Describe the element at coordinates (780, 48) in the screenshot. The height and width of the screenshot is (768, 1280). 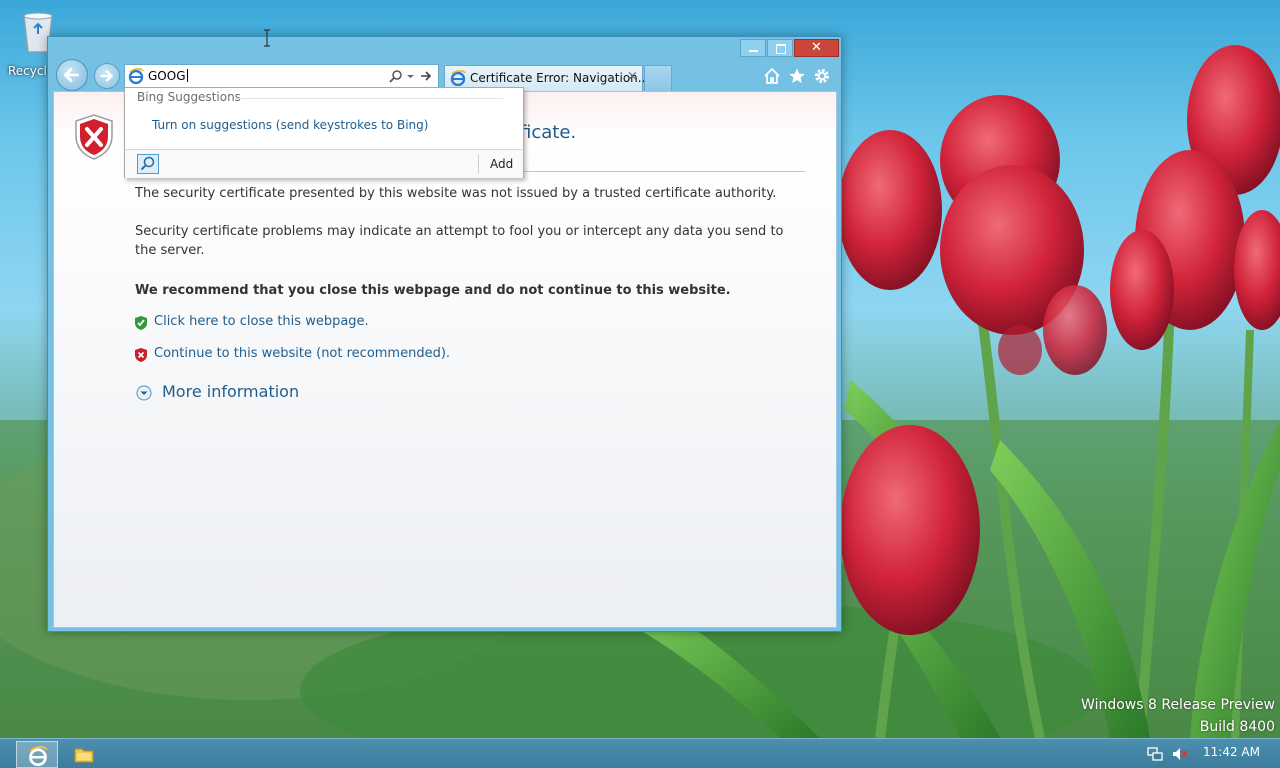
I see `maximize-button` at that location.